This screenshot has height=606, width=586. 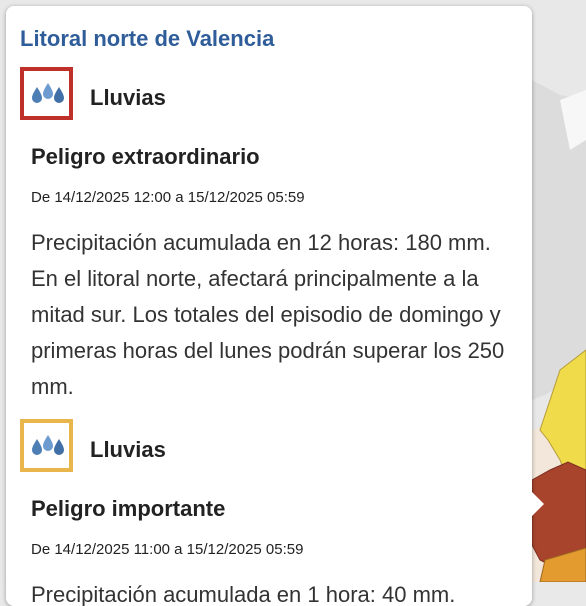 What do you see at coordinates (538, 504) in the screenshot?
I see `popup-pointer-arrow` at bounding box center [538, 504].